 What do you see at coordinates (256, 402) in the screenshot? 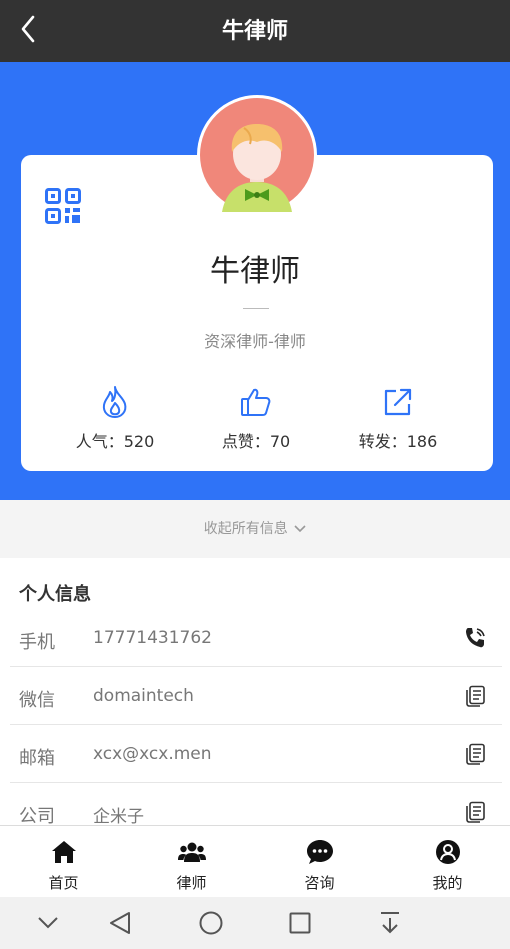
I see `thumbs-up-icon` at bounding box center [256, 402].